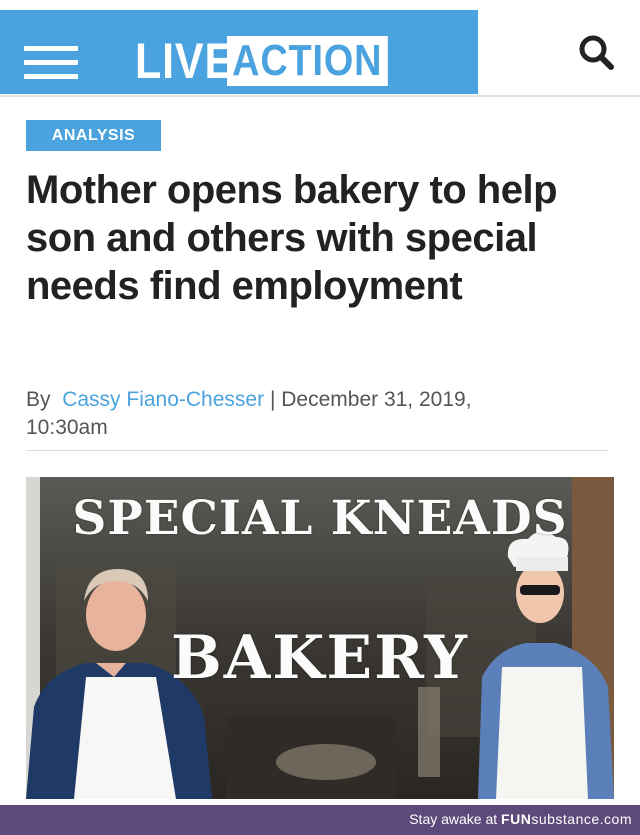 The width and height of the screenshot is (640, 835). What do you see at coordinates (67, 427) in the screenshot?
I see `publish-time: 10:30am` at bounding box center [67, 427].